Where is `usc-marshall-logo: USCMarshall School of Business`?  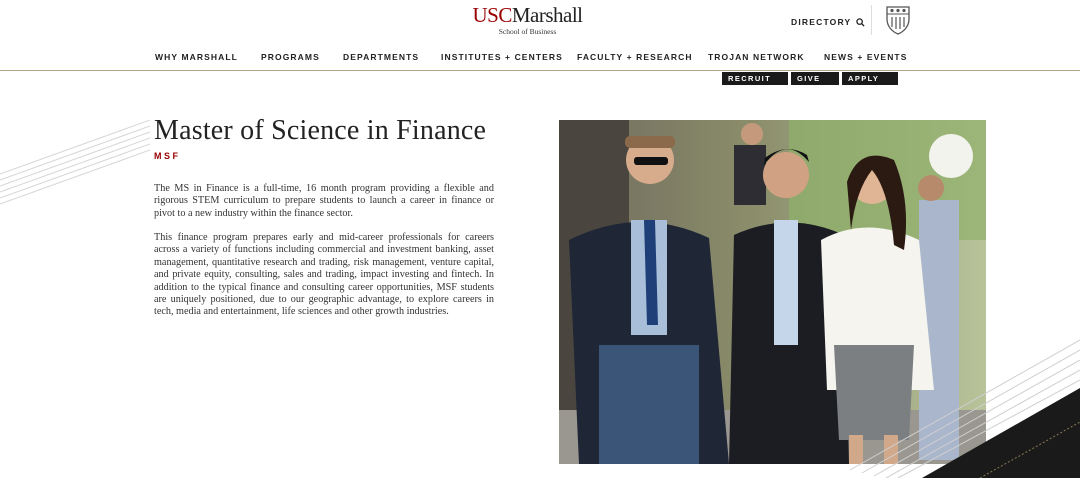
usc-marshall-logo: USCMarshall School of Business is located at coordinates (527, 20).